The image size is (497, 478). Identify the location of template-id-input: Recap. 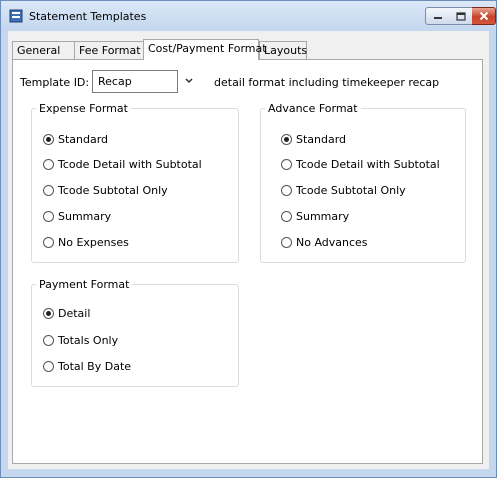
(135, 81).